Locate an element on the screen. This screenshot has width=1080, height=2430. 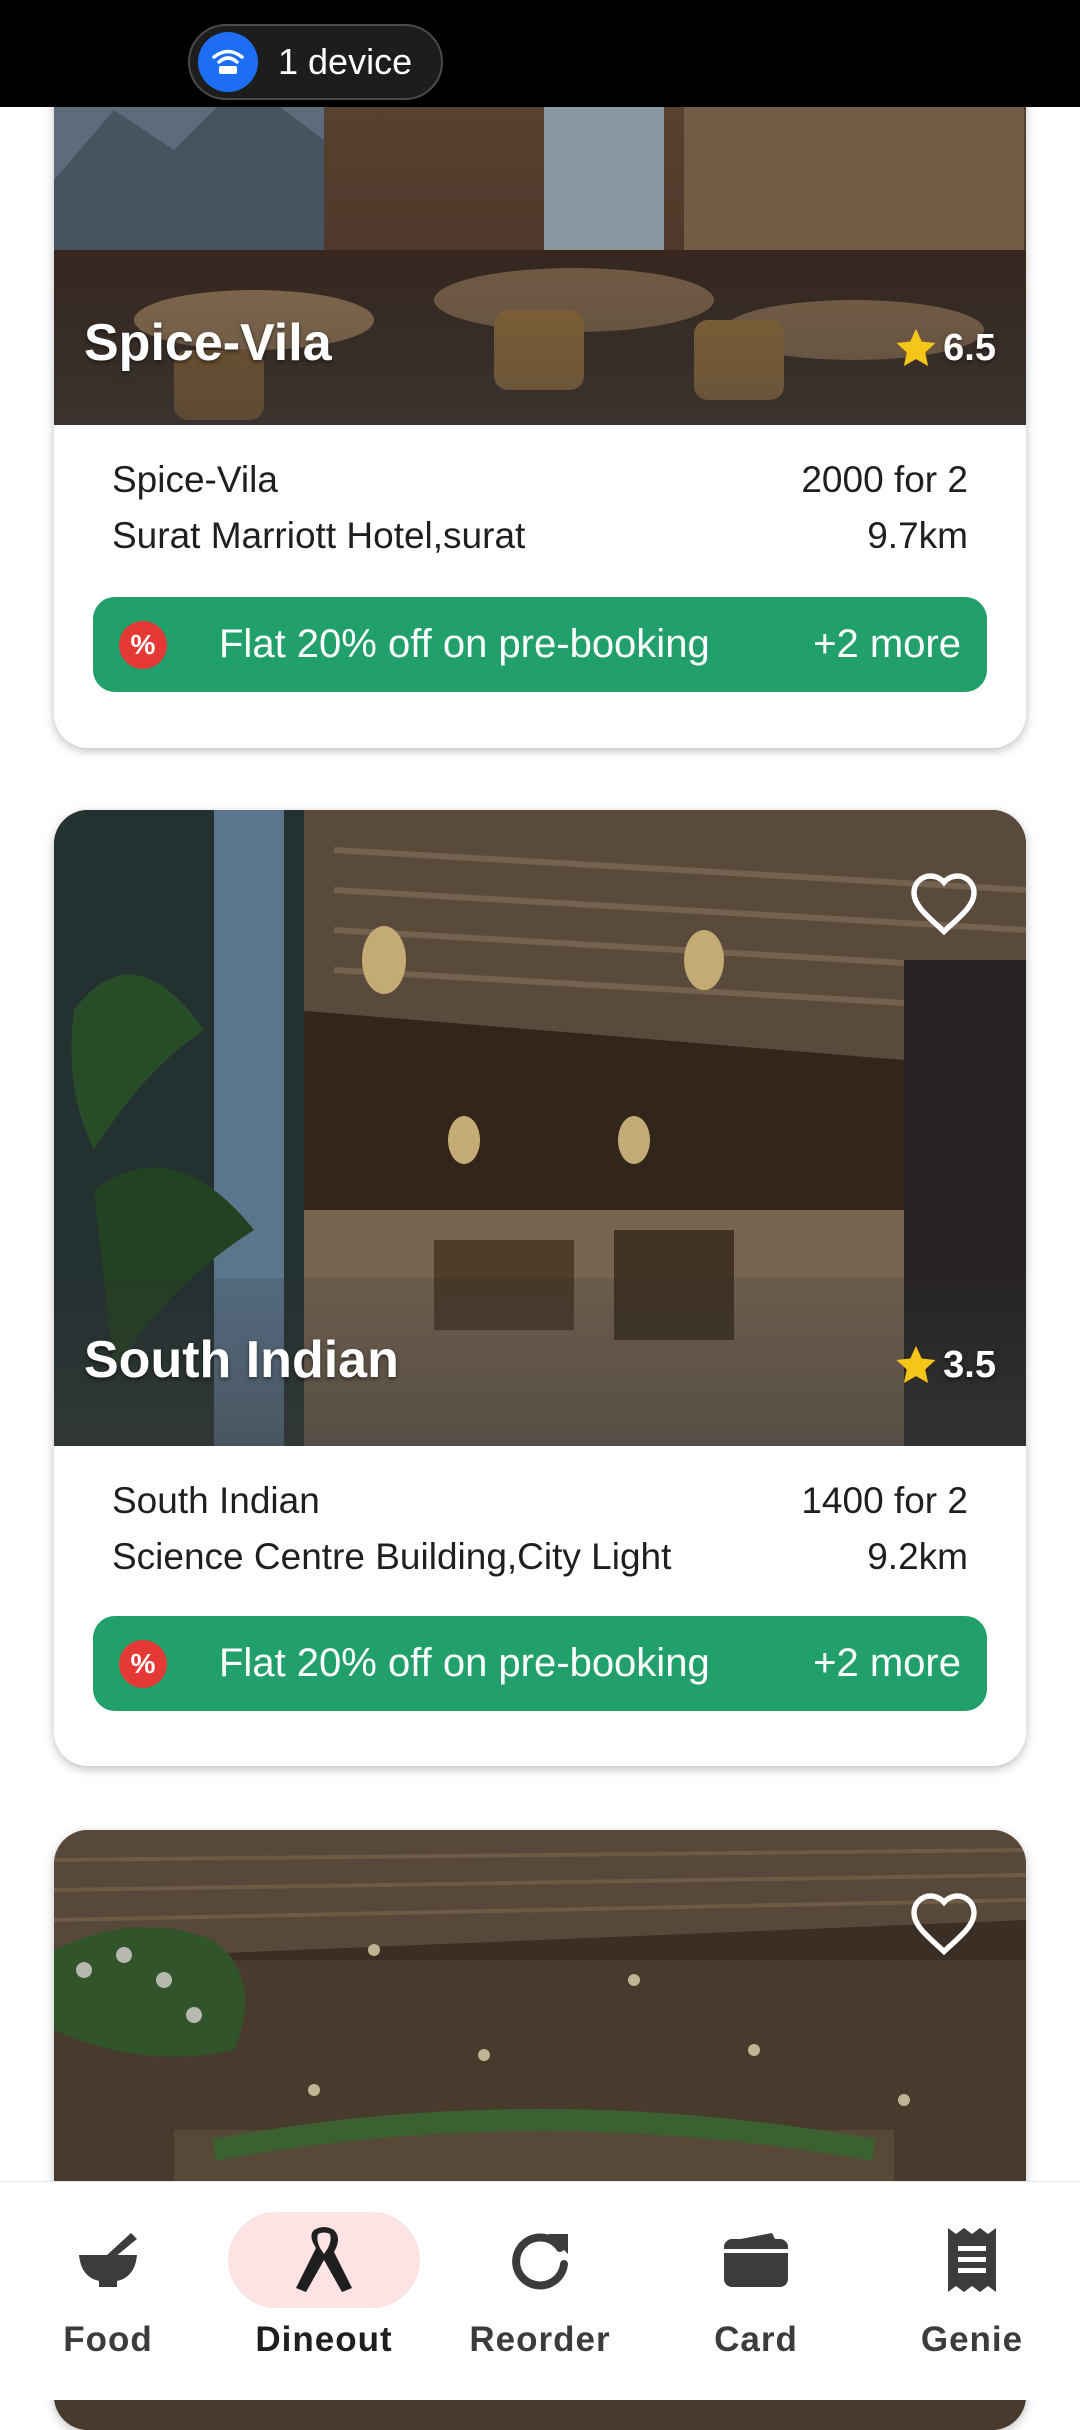
nav-item-genie: Genie is located at coordinates (972, 2291).